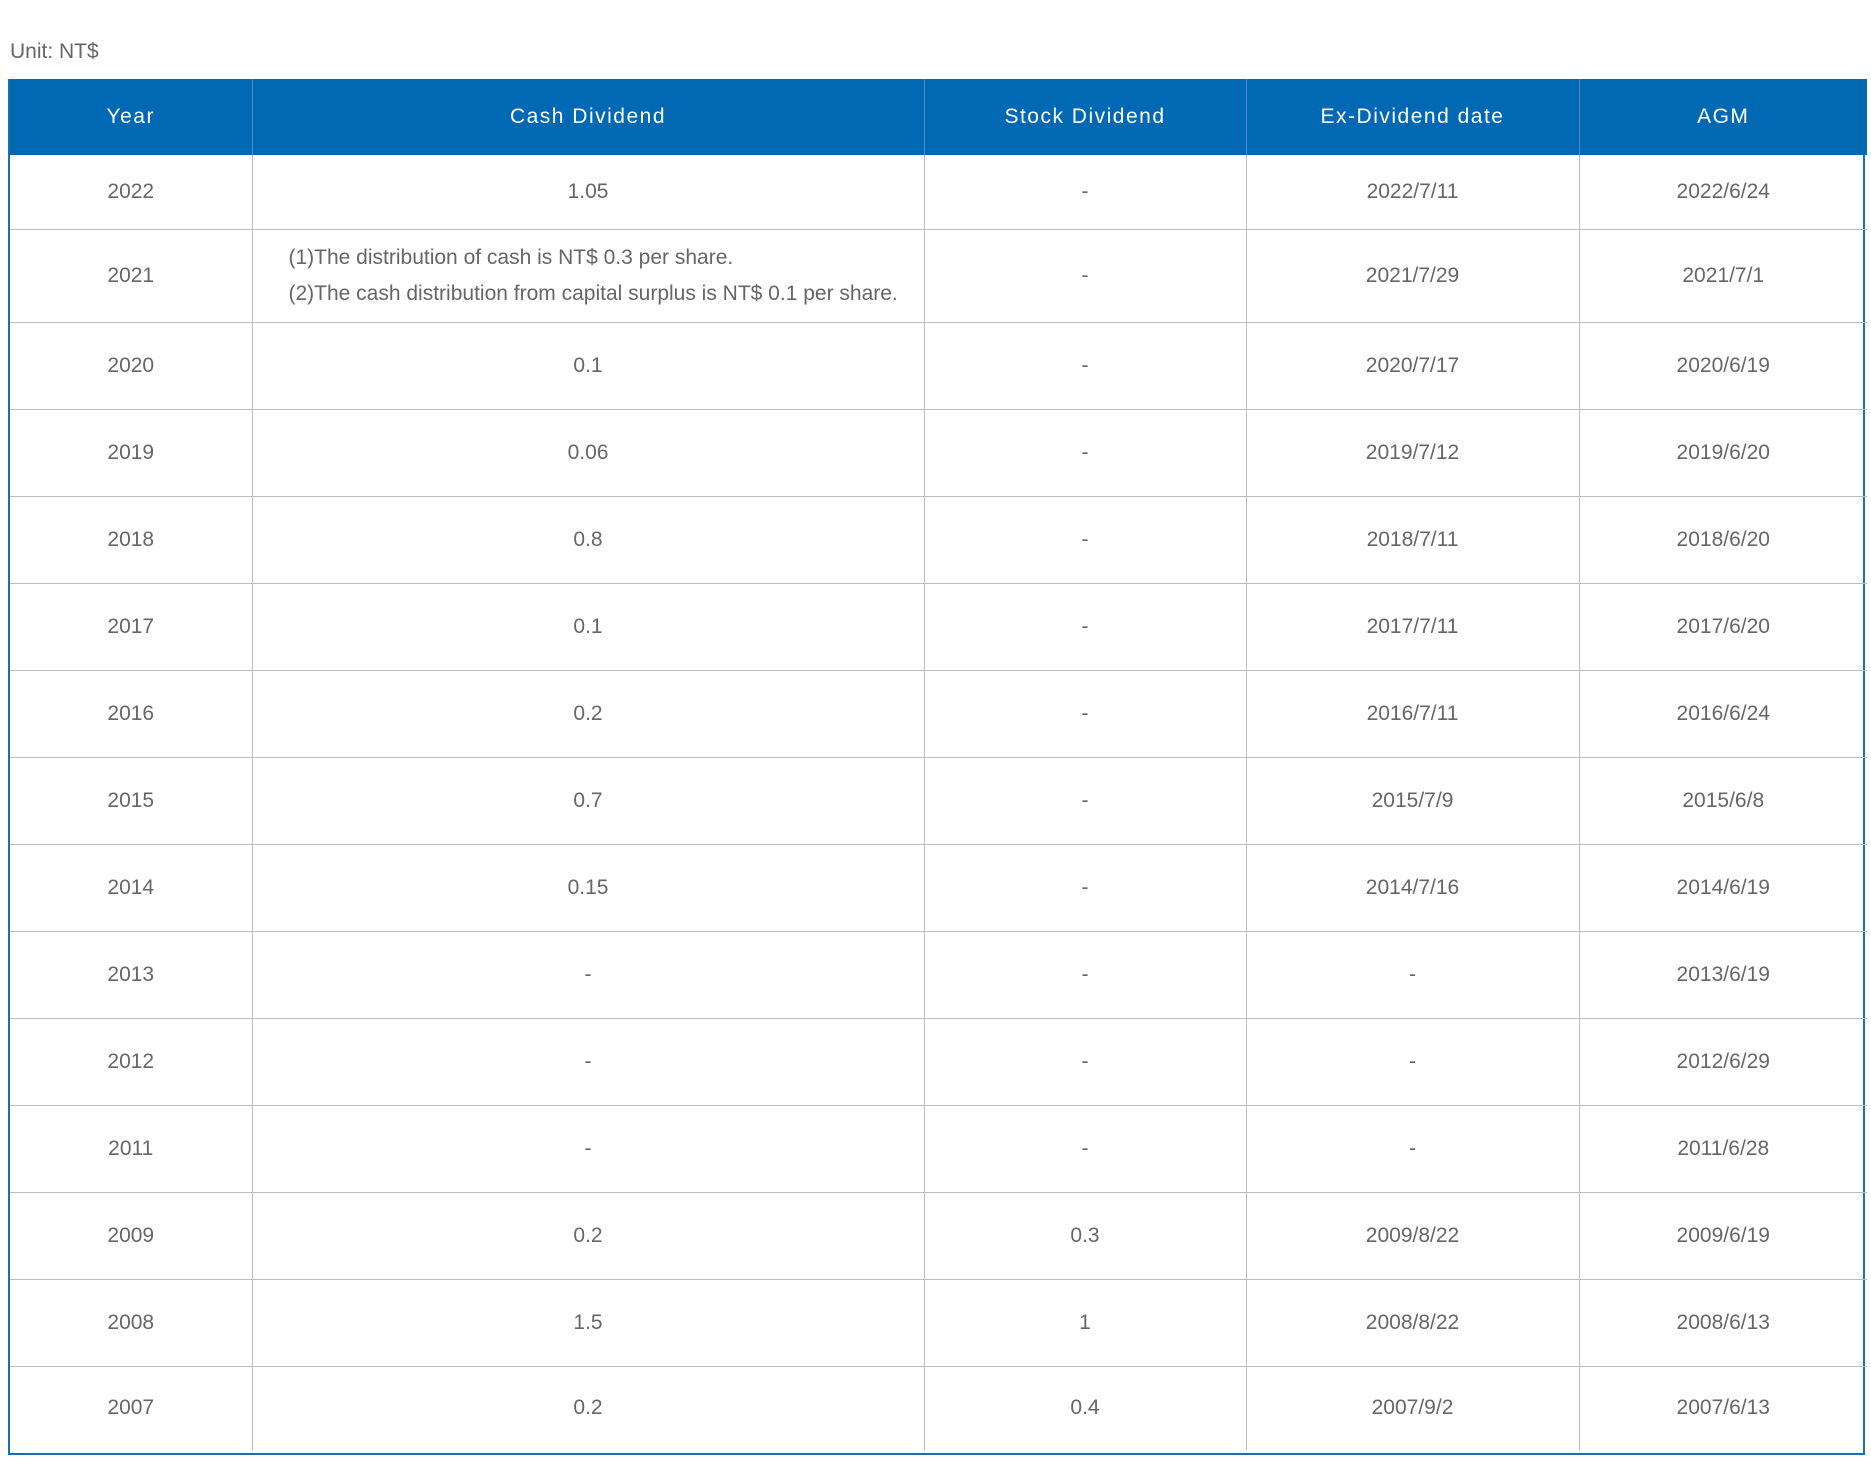  I want to click on header-agm: AGM, so click(1722, 117).